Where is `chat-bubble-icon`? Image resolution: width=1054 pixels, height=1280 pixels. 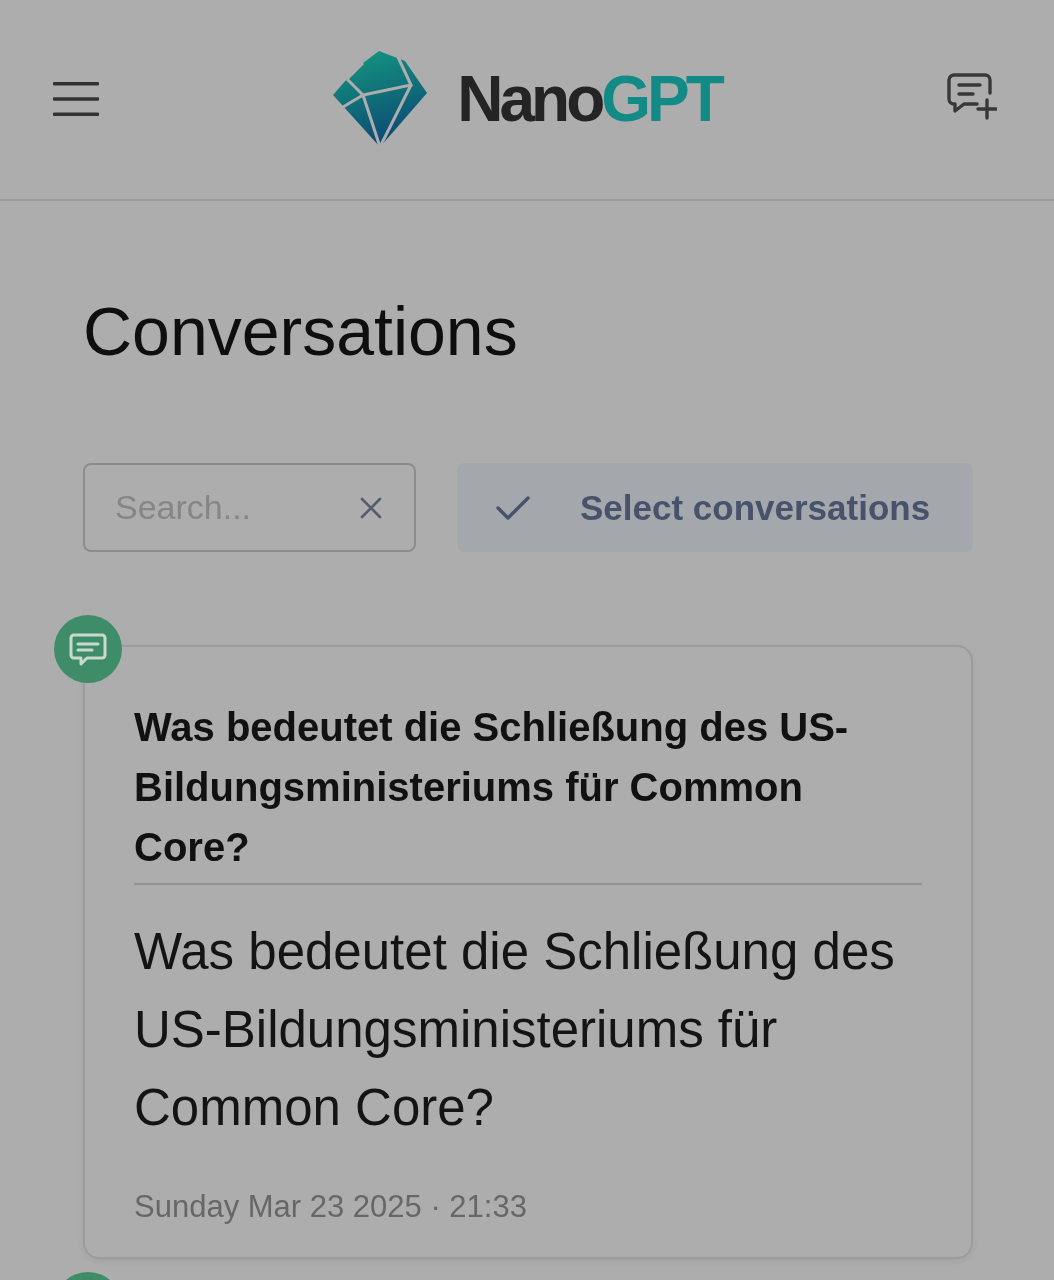 chat-bubble-icon is located at coordinates (88, 649).